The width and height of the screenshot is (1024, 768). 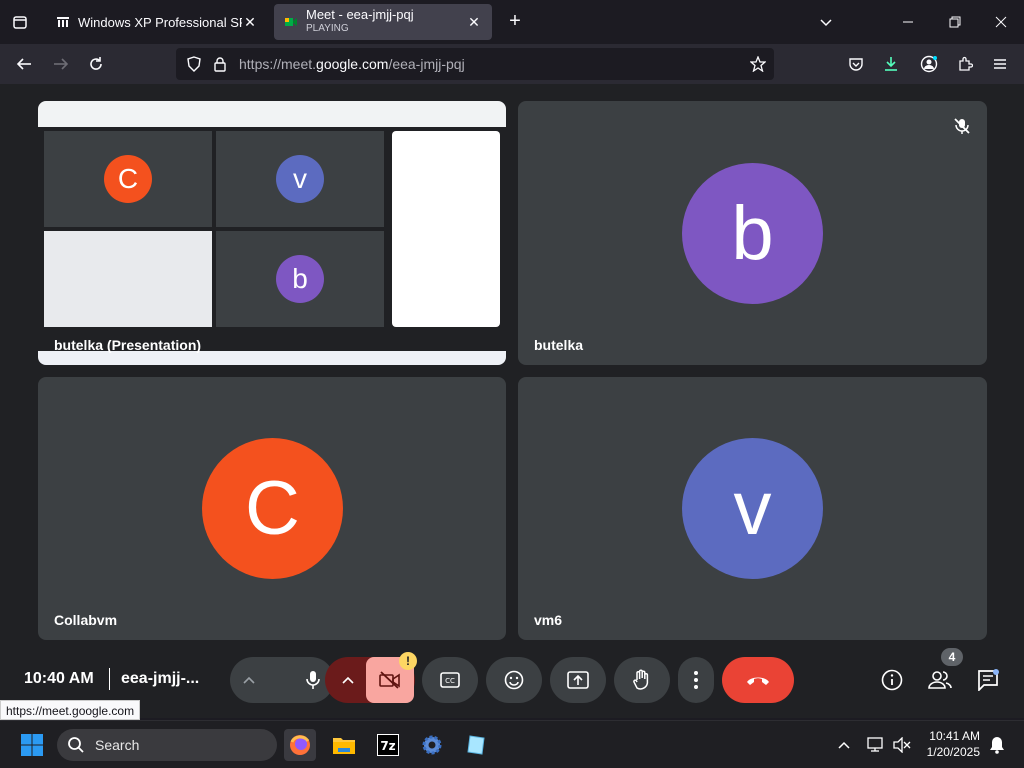 I want to click on taskbar-app, so click(x=476, y=745).